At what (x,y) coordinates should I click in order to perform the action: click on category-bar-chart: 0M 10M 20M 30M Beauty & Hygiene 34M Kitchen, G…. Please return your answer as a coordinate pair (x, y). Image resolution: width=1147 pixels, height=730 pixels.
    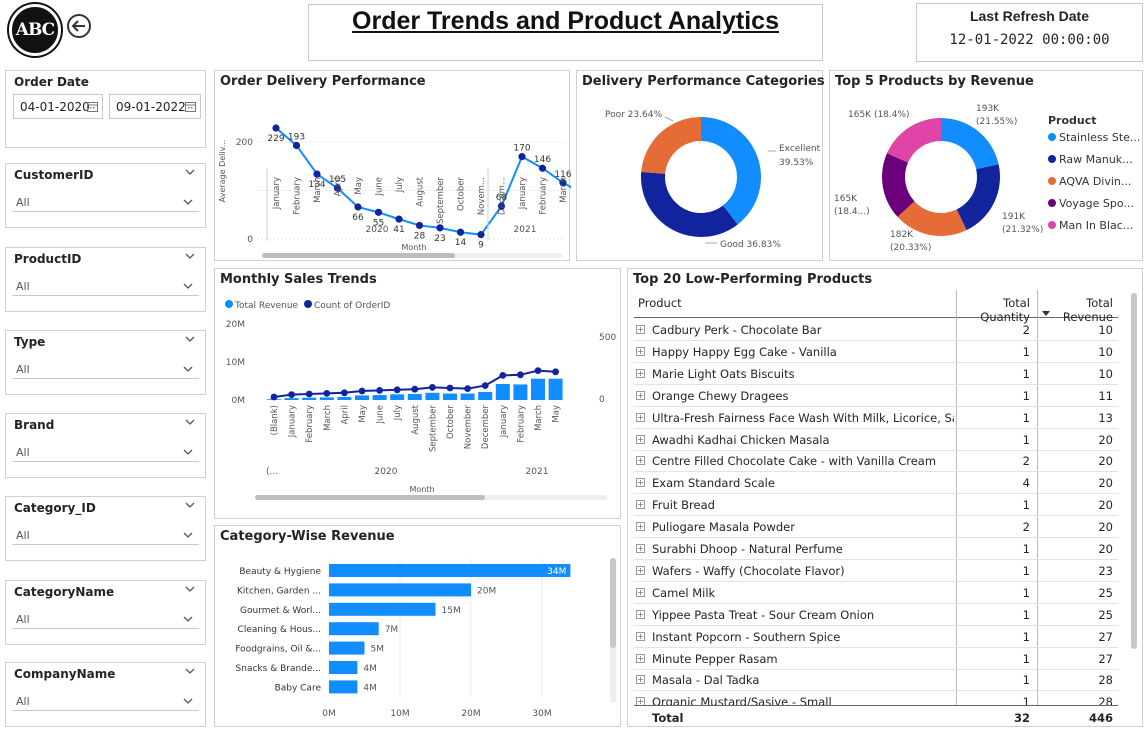
    Looking at the image, I should click on (418, 627).